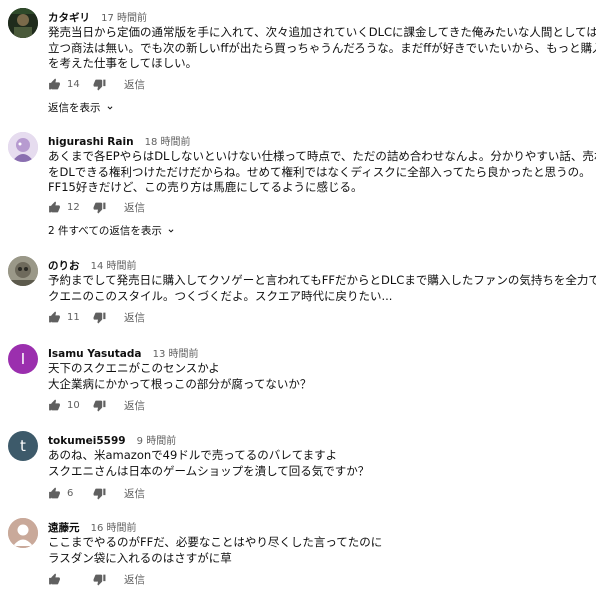  I want to click on view-replies-label: 2 件すべての返信を表示, so click(105, 231).